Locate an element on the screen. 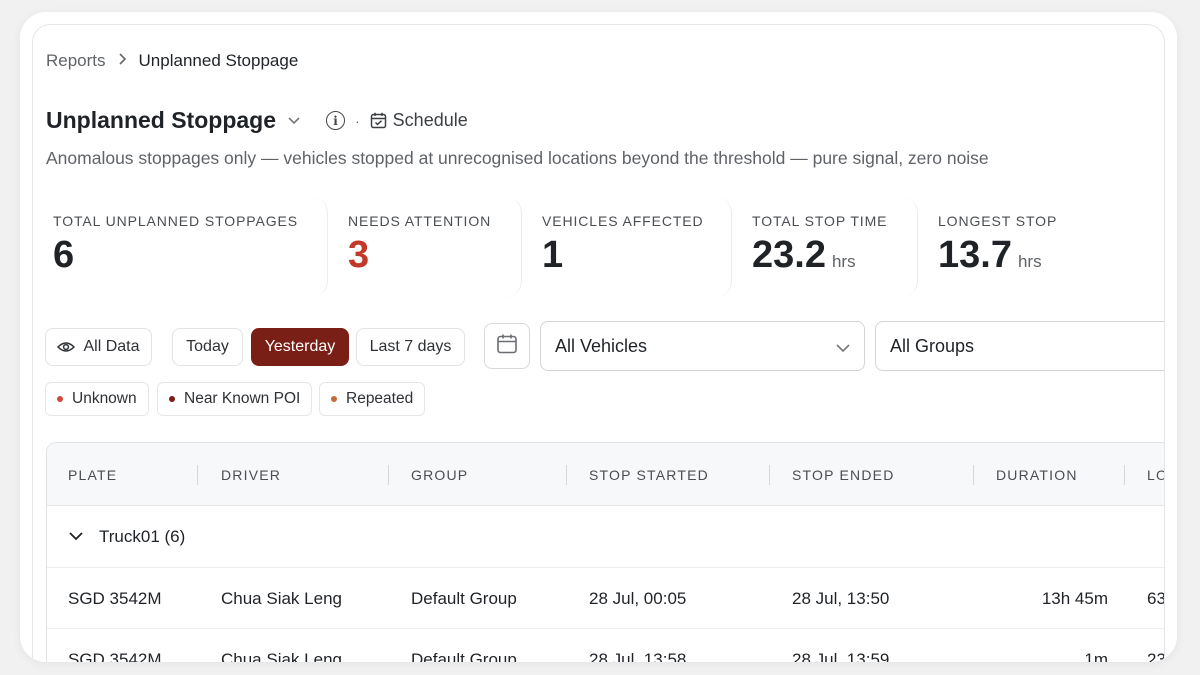 The width and height of the screenshot is (1200, 675). vehicles-select: All Vehicles is located at coordinates (702, 346).